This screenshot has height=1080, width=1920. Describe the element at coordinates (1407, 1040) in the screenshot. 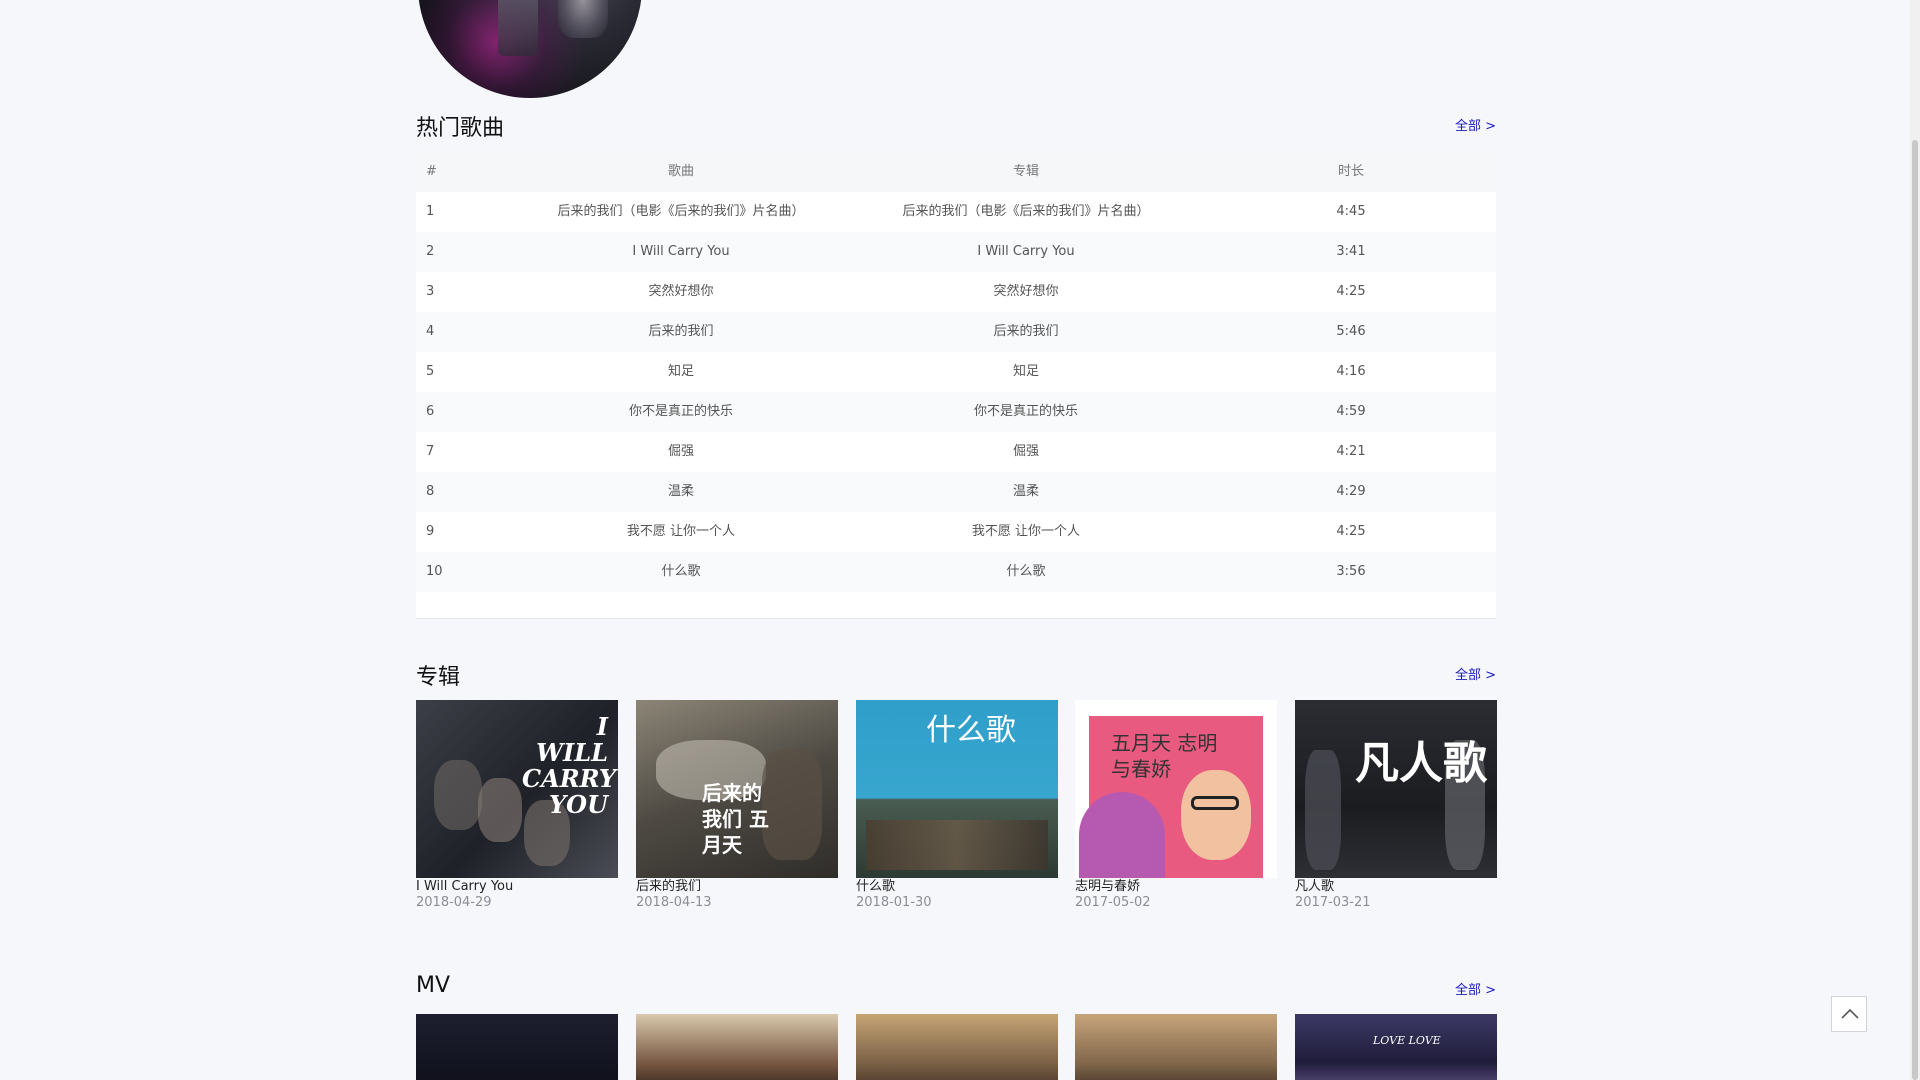

I see `mv-caption: LOVE LOVE` at that location.